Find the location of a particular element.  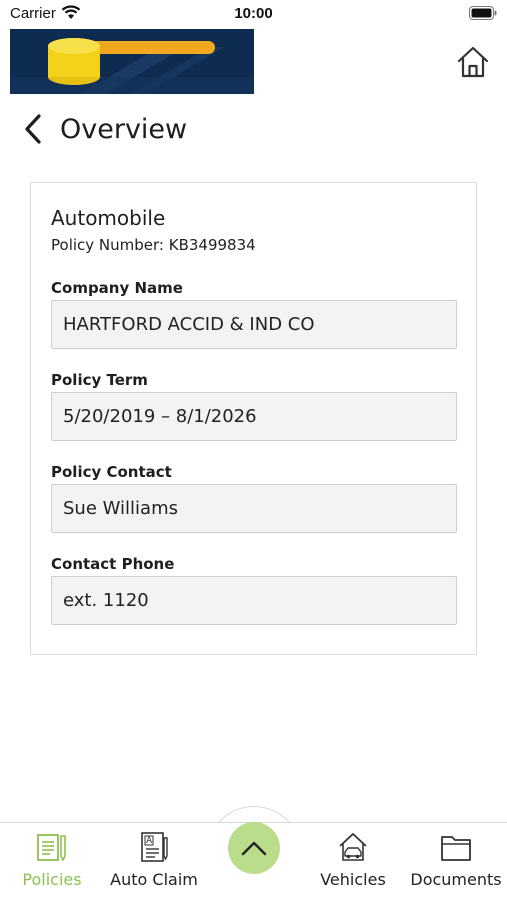

auto-claim-icon: A is located at coordinates (154, 847).